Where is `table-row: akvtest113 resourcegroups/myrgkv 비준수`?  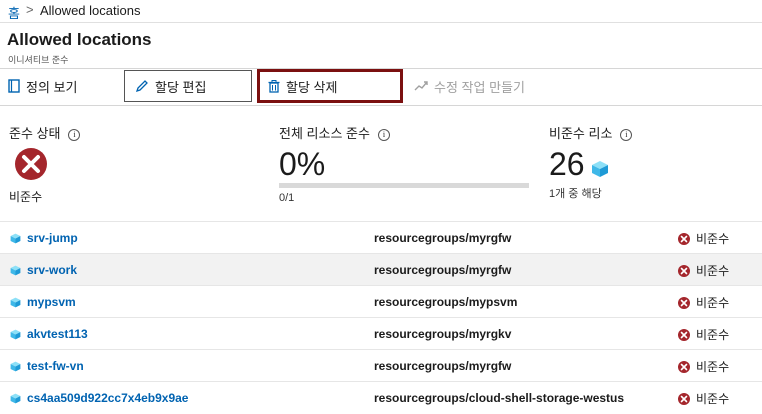 table-row: akvtest113 resourcegroups/myrgkv 비준수 is located at coordinates (381, 333).